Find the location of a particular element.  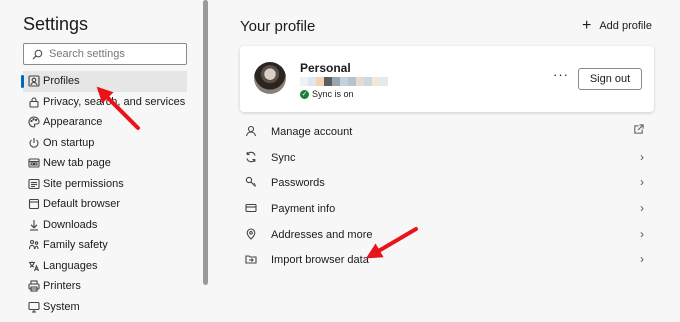

sidebar-item-label: On startup is located at coordinates (69, 142).